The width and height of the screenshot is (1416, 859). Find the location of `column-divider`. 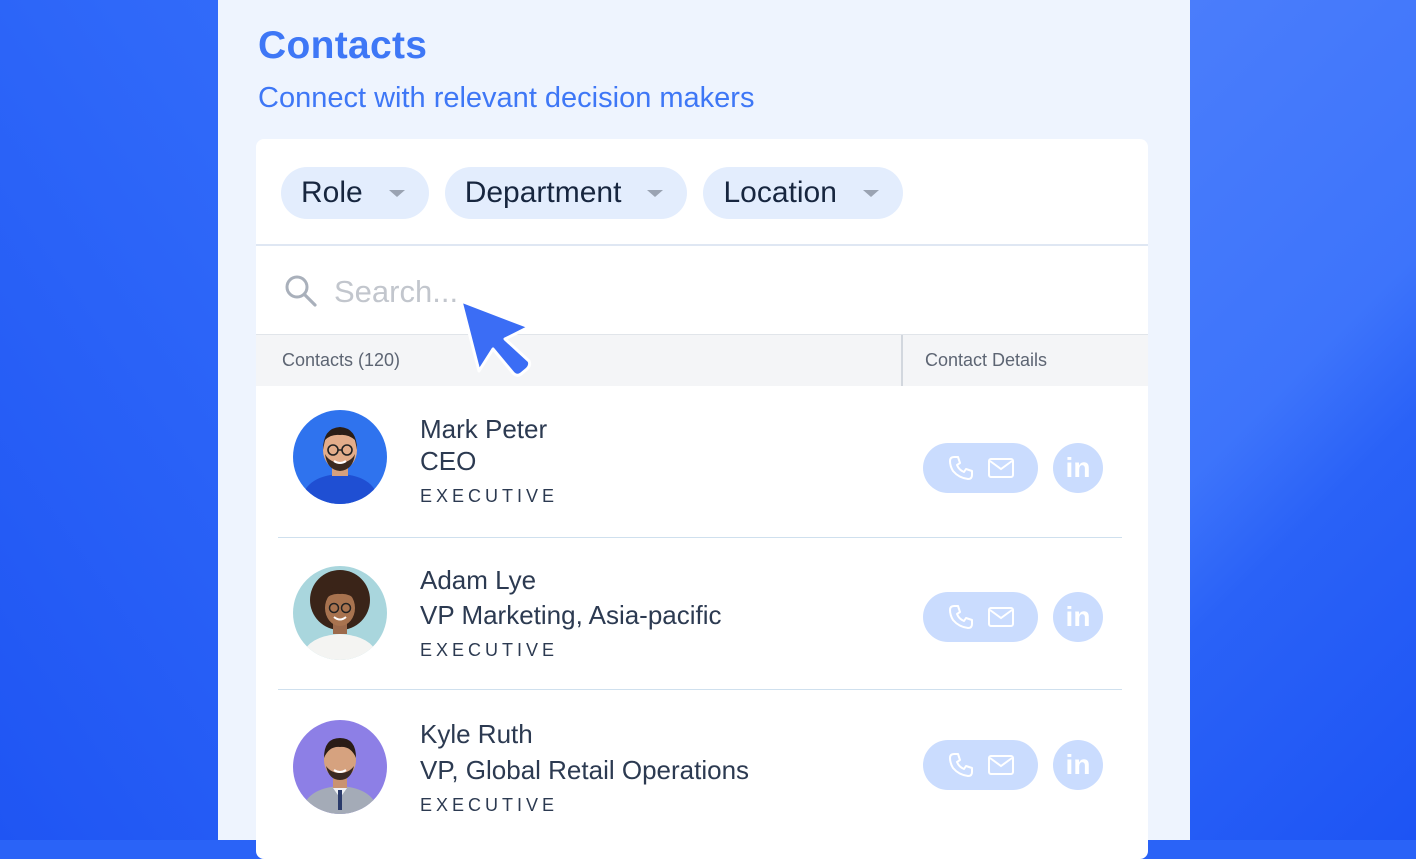

column-divider is located at coordinates (902, 360).